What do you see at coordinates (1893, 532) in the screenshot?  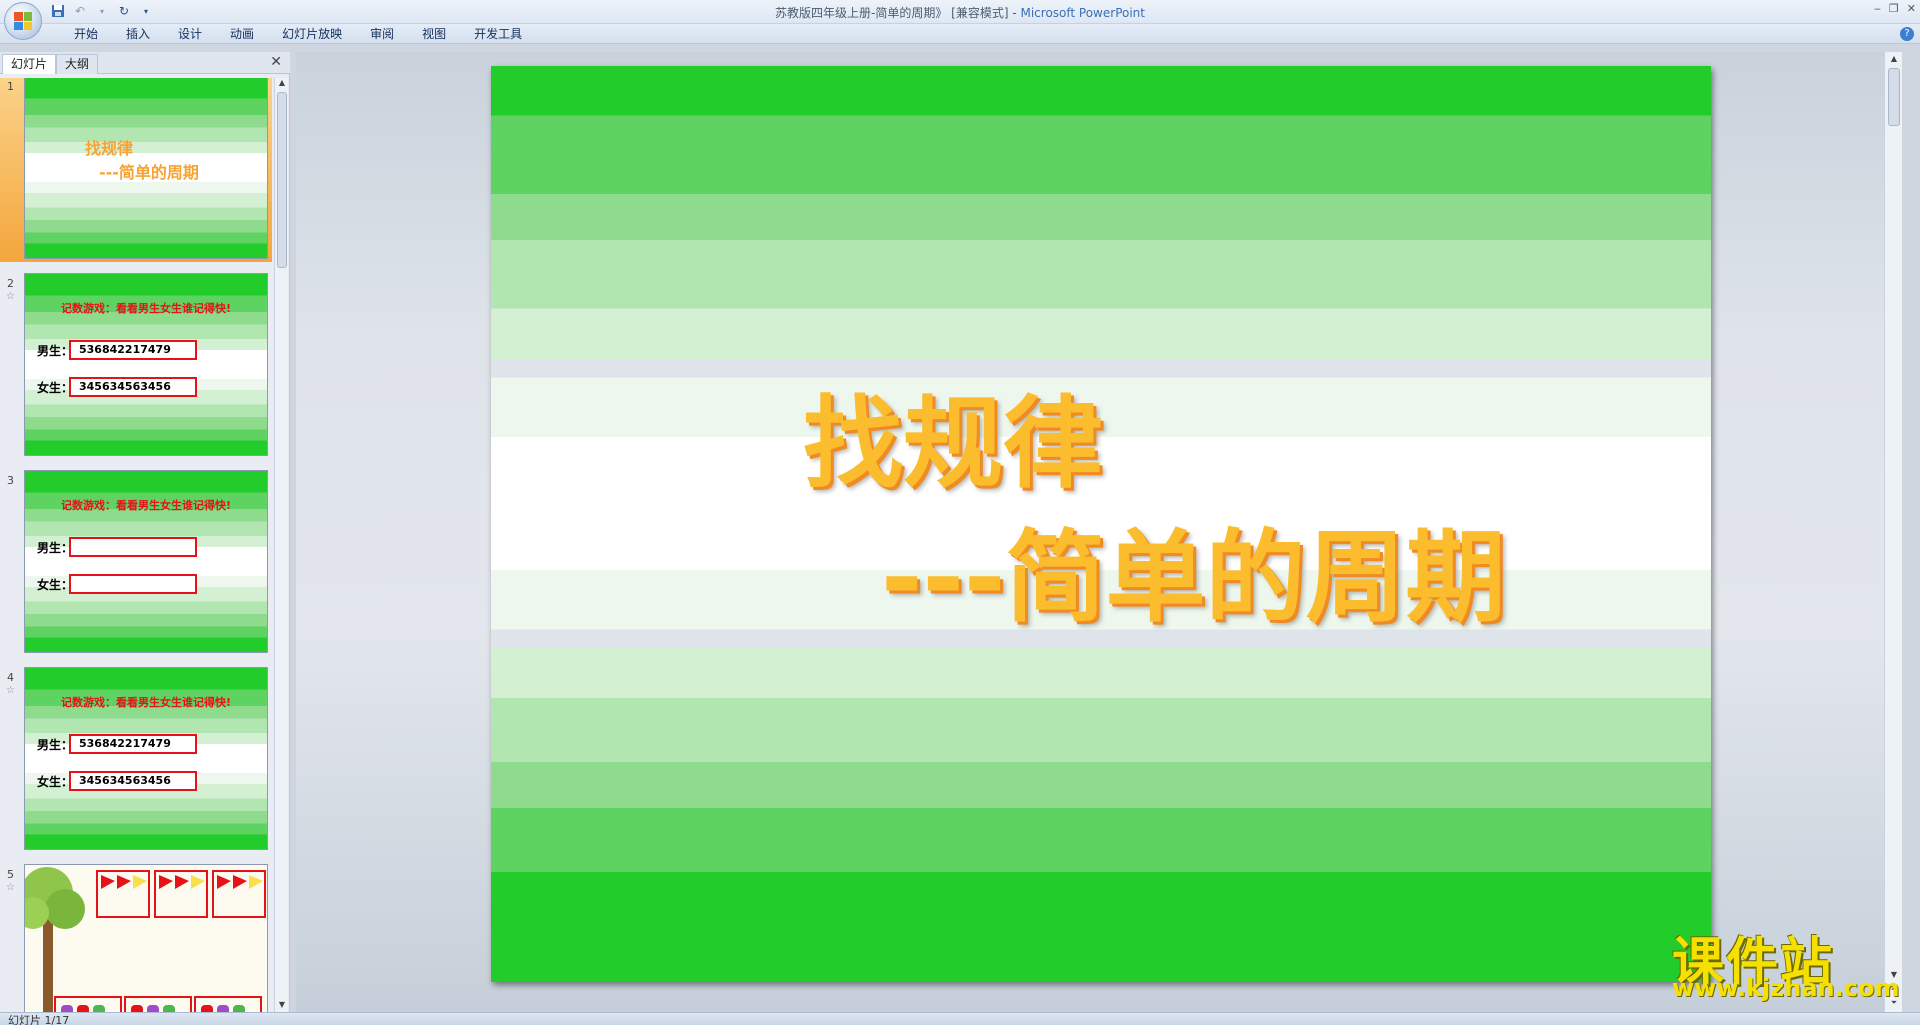 I see `editor-vertical-scrollbar: ▲ ▼ ⏶ ⏷` at bounding box center [1893, 532].